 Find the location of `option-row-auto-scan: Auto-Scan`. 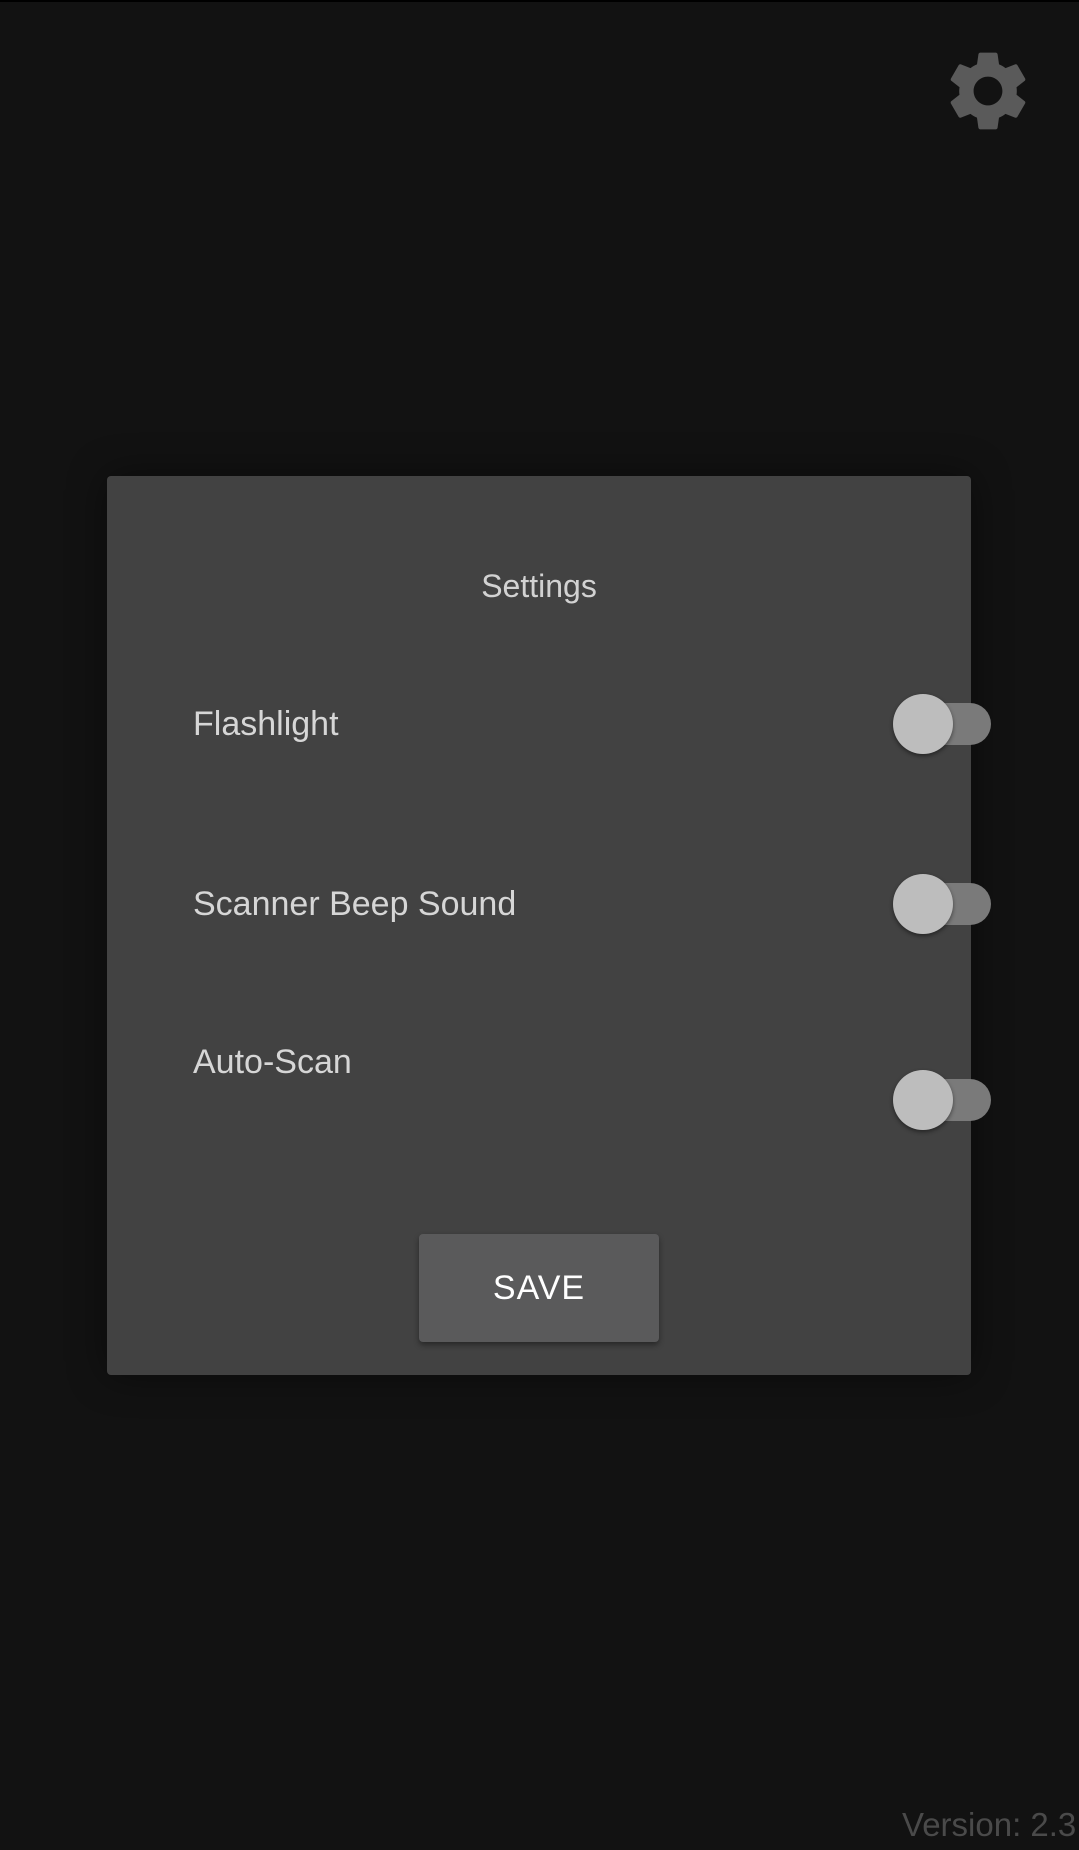

option-row-auto-scan: Auto-Scan is located at coordinates (592, 1086).